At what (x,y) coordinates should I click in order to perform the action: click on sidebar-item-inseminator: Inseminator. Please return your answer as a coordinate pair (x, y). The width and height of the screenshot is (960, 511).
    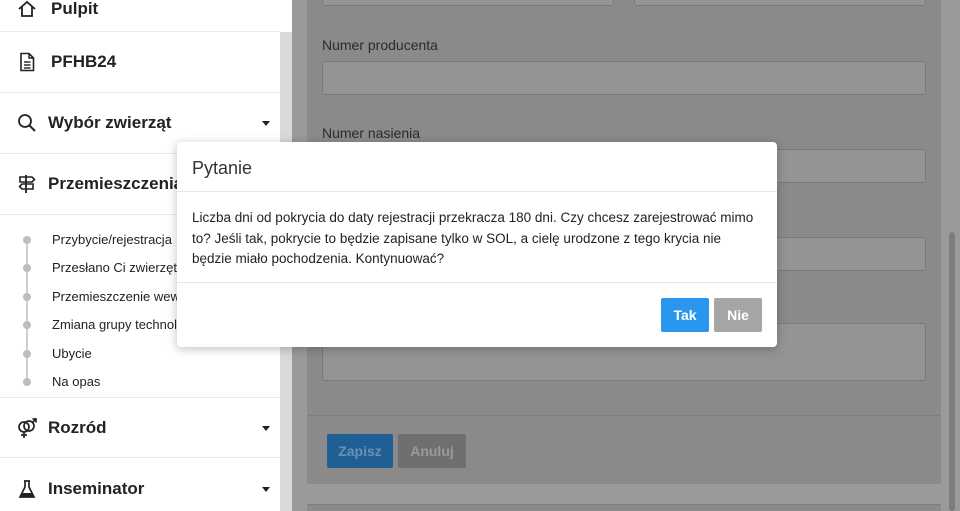
    Looking at the image, I should click on (140, 484).